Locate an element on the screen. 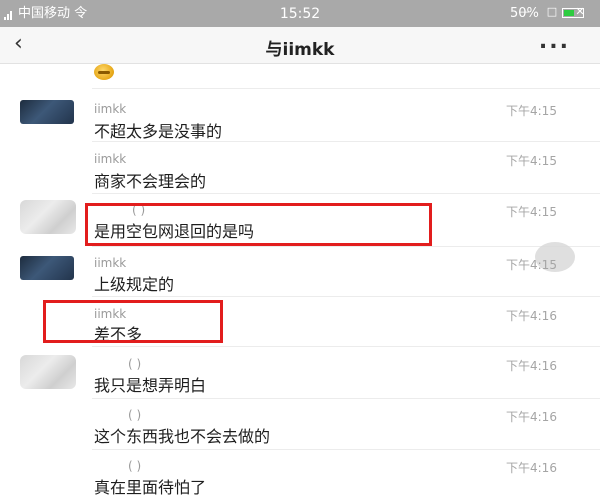 This screenshot has width=600, height=500. message-text: 不超太多是没事的 is located at coordinates (158, 131).